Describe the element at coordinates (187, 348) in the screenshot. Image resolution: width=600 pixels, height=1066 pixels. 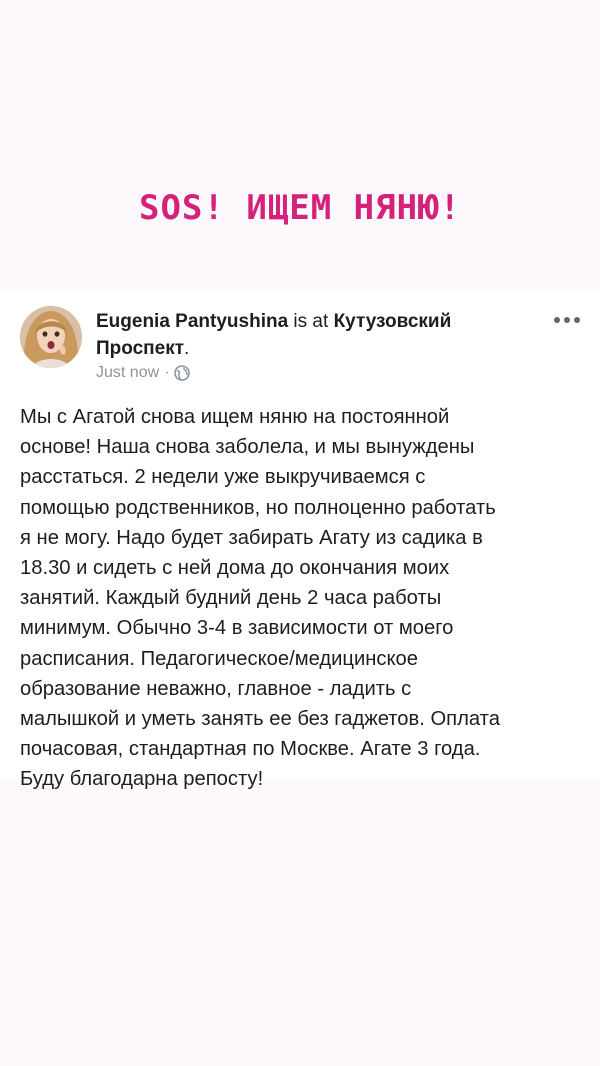
I see `place-suffix: .` at that location.